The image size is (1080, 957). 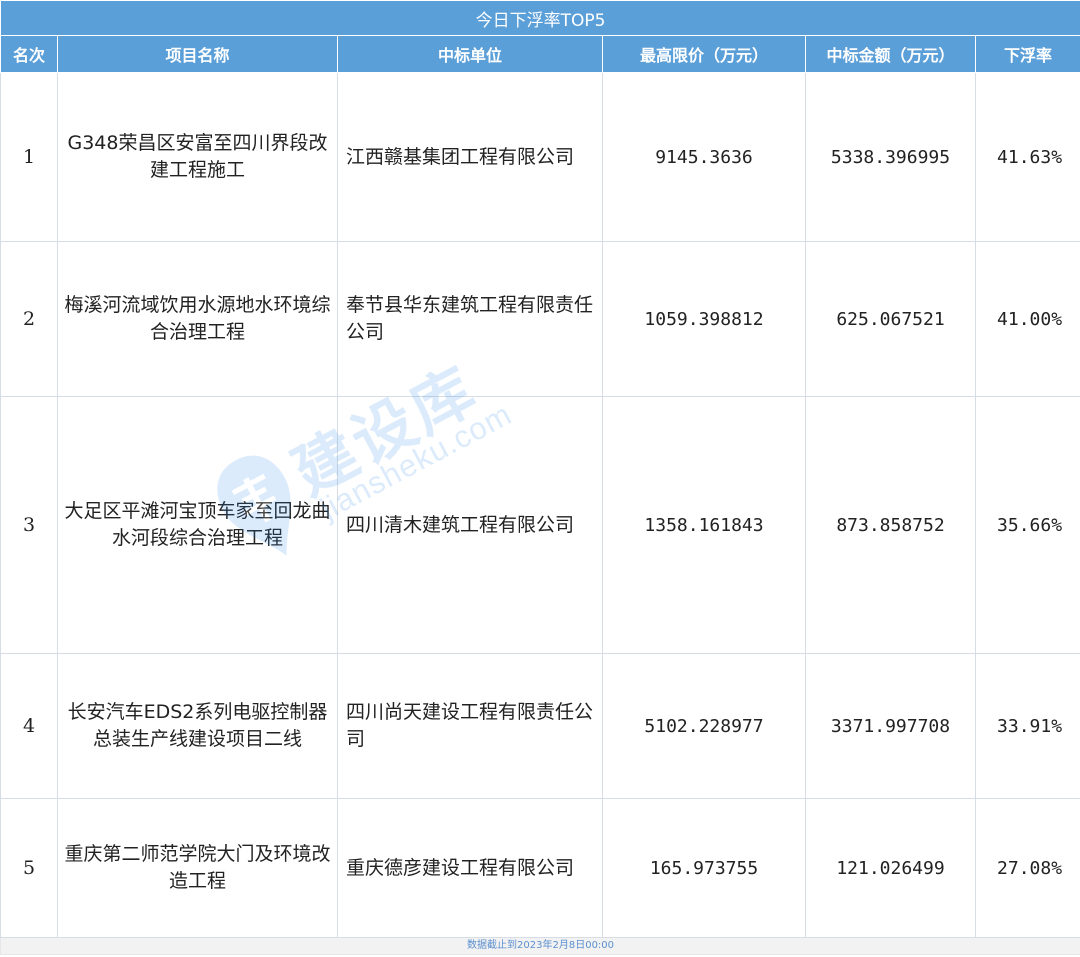 What do you see at coordinates (470, 157) in the screenshot?
I see `bidder-cell: 江西赣基集团工程有限公司` at bounding box center [470, 157].